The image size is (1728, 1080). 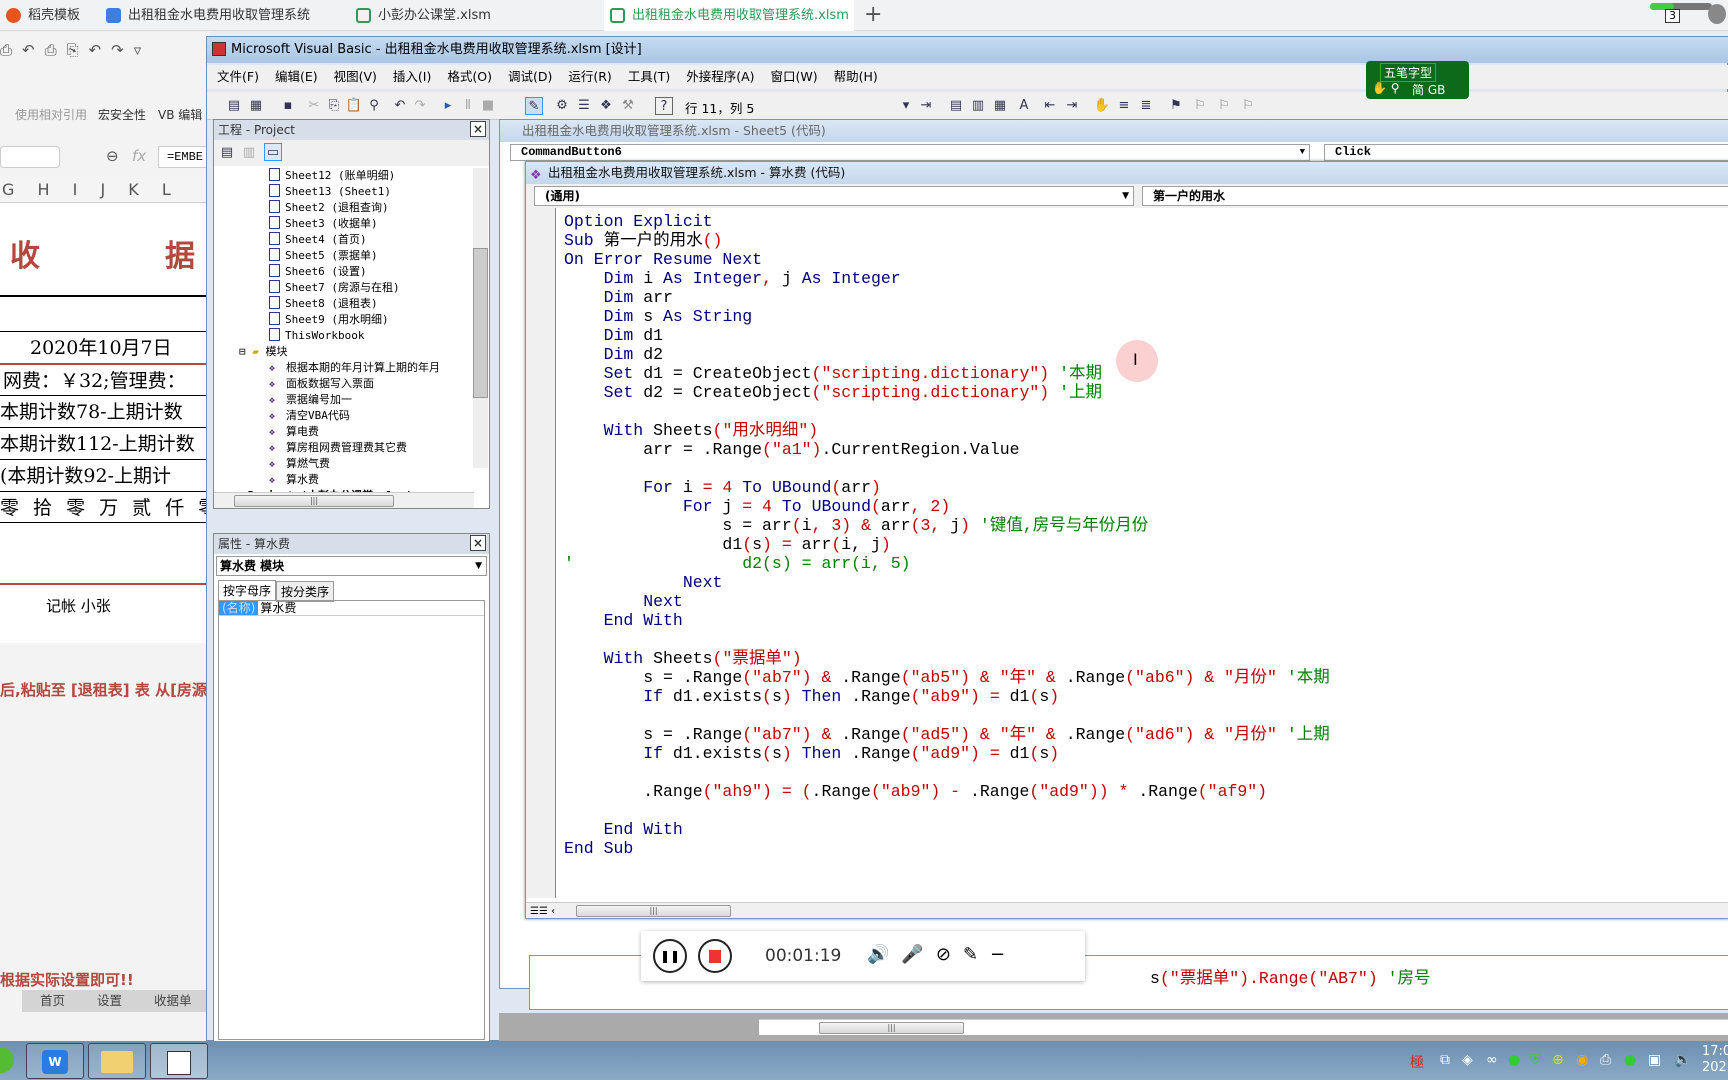 What do you see at coordinates (50, 15) in the screenshot?
I see `tab-docer-templates: 稻壳模板` at bounding box center [50, 15].